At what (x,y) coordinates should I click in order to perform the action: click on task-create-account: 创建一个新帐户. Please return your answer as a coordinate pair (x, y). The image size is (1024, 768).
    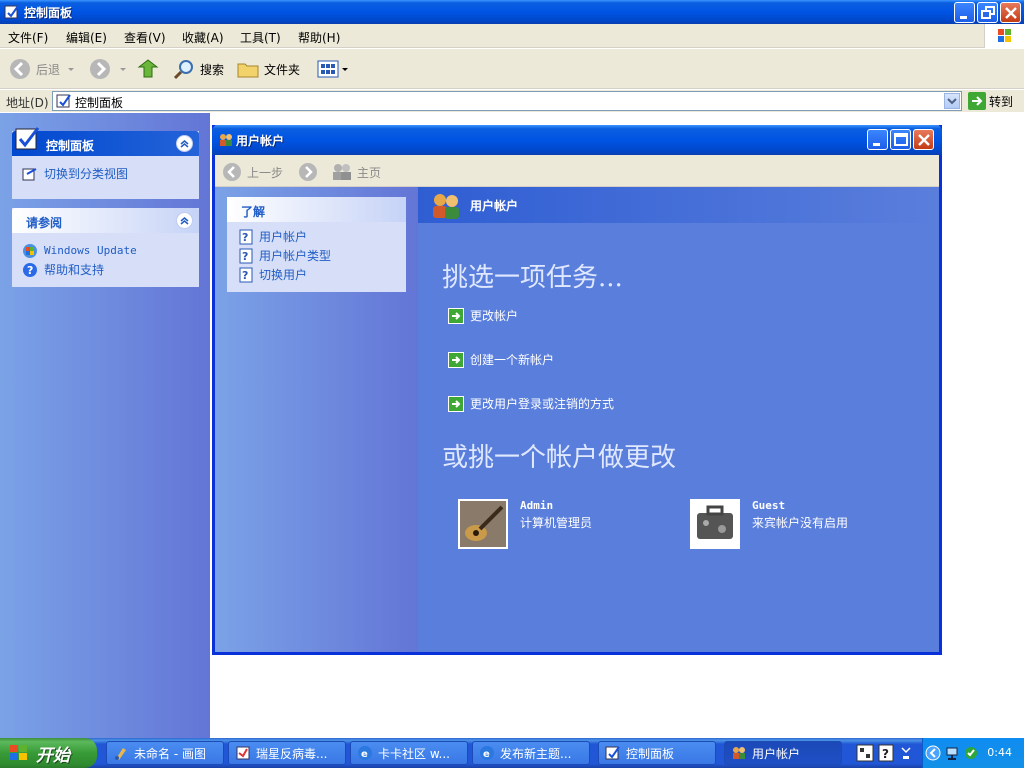
    Looking at the image, I should click on (501, 359).